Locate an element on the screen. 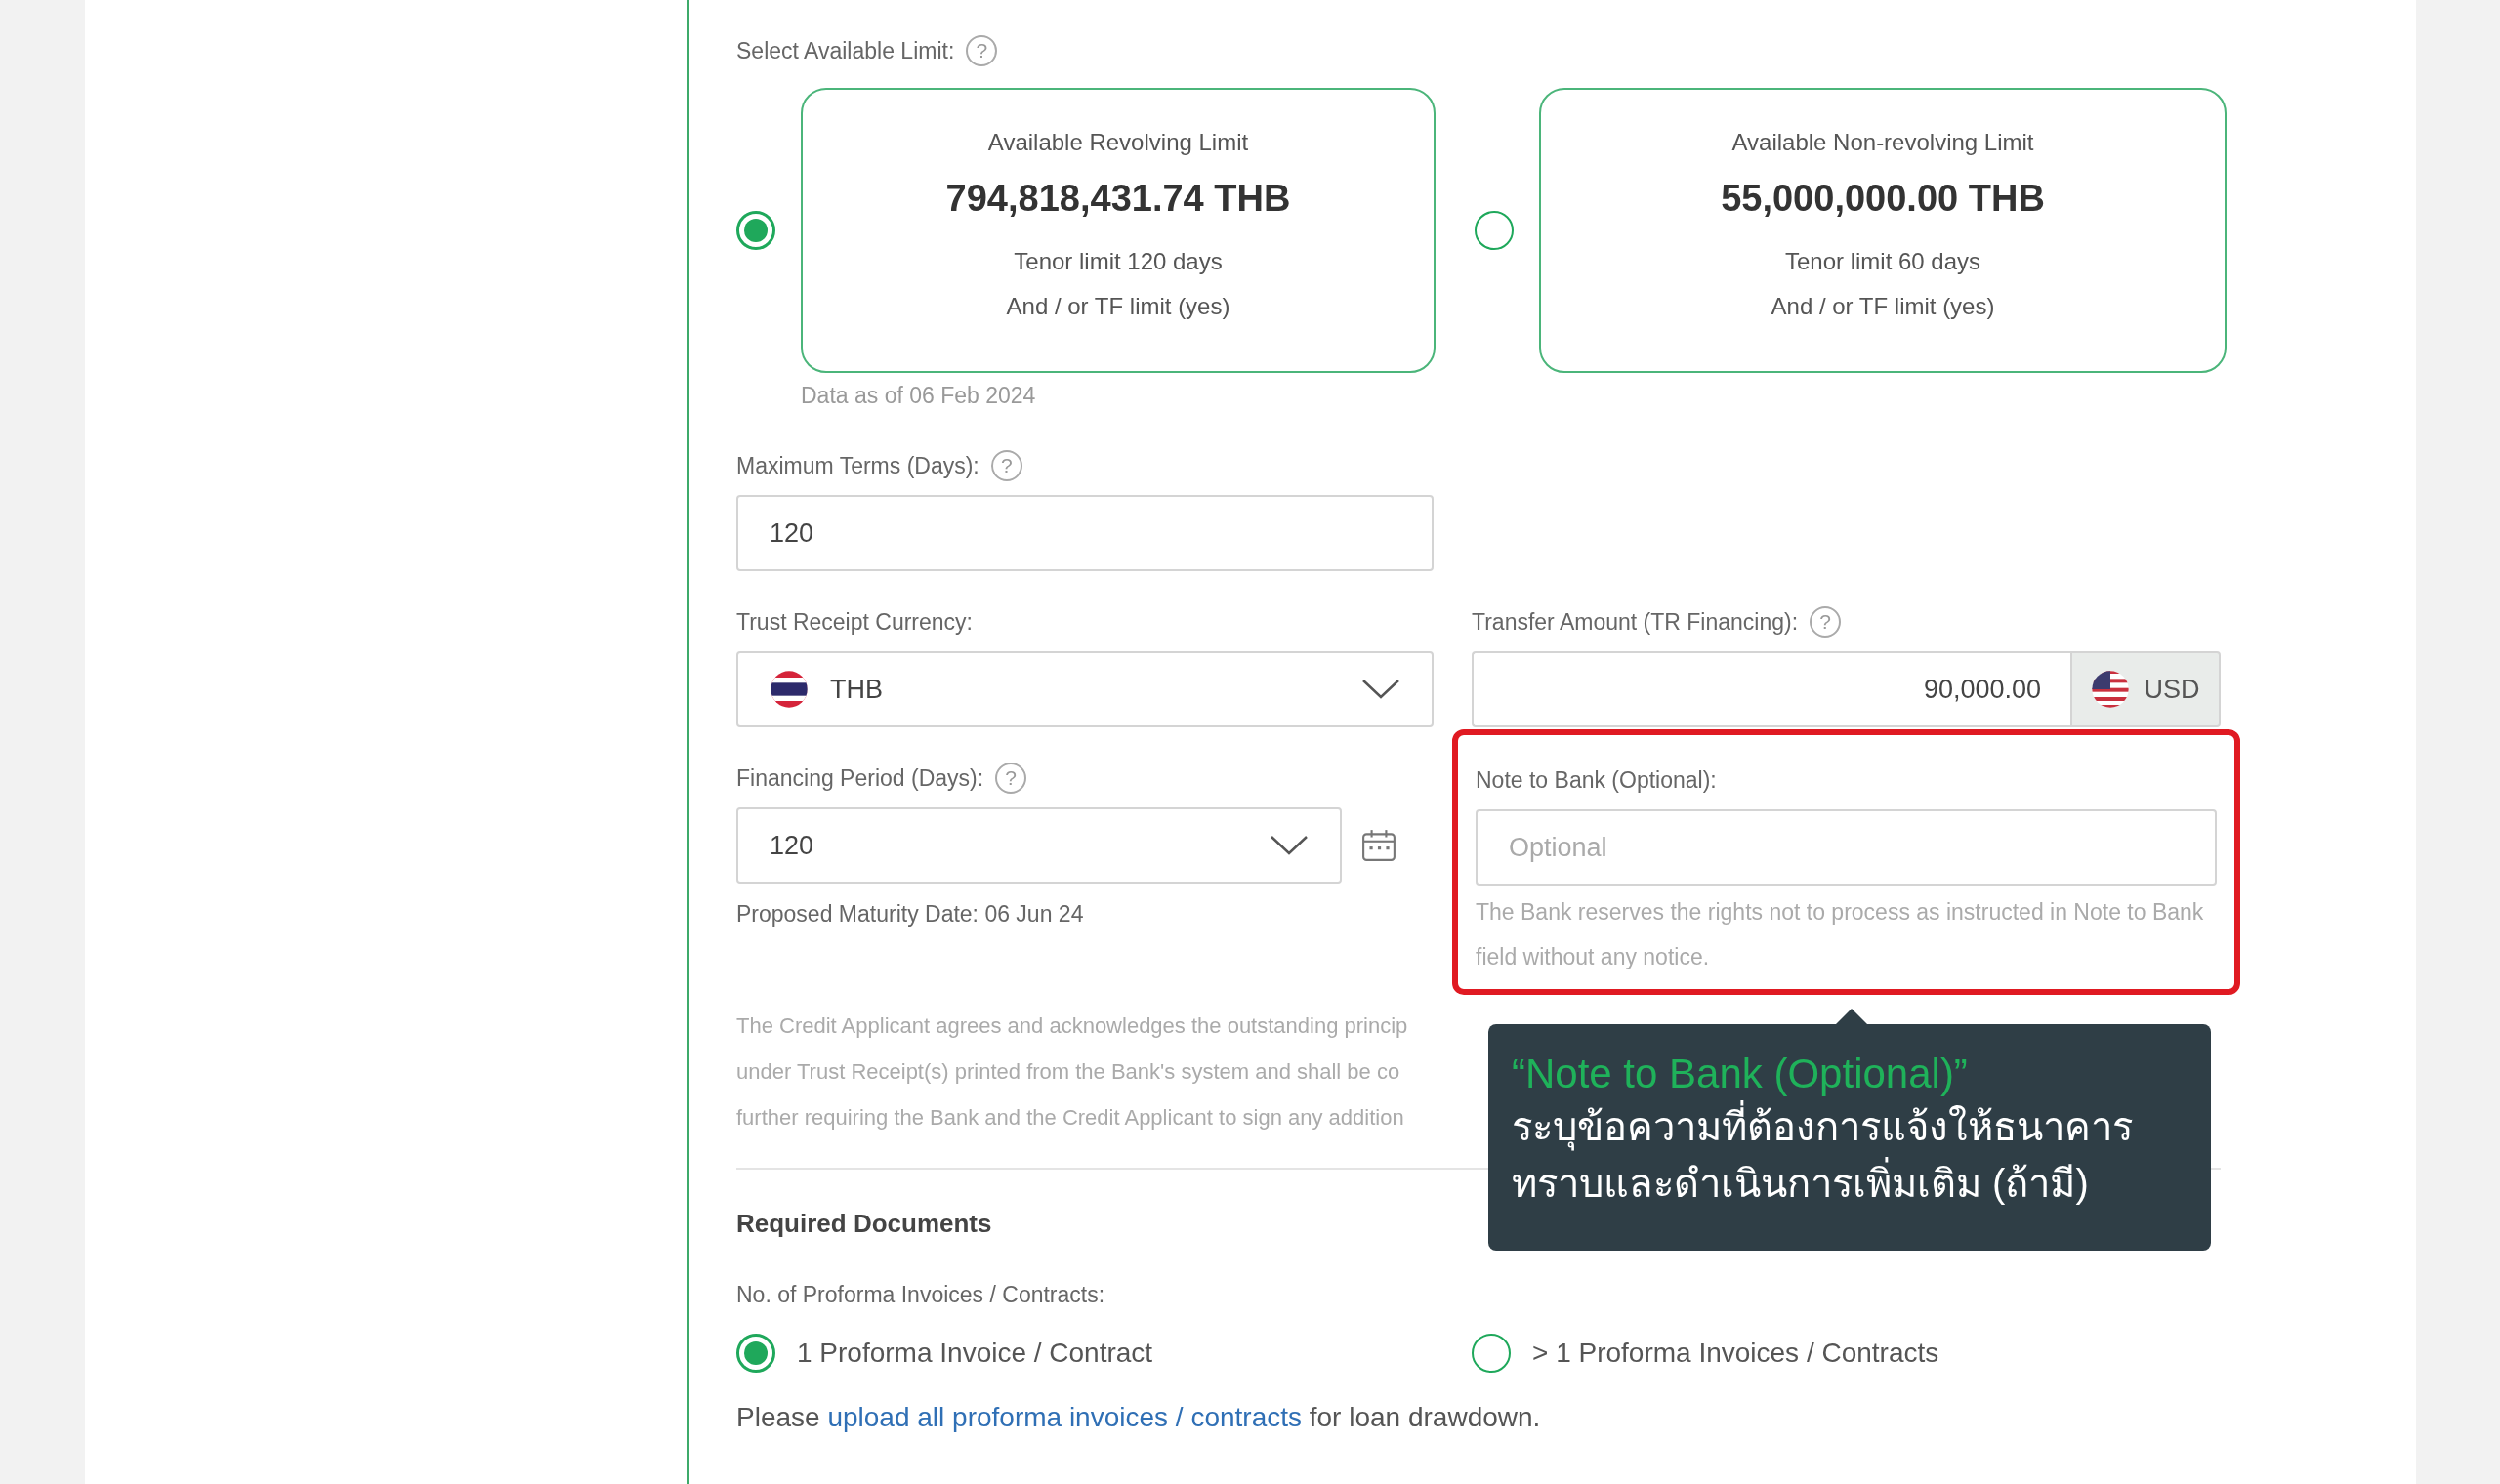 The image size is (2500, 1484). period-select: 120 is located at coordinates (1039, 846).